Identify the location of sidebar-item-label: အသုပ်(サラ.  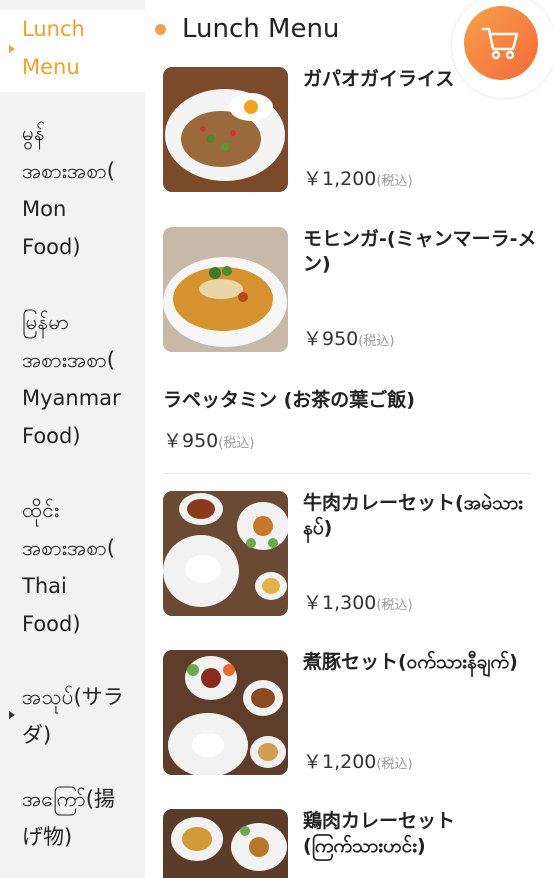
(73, 697).